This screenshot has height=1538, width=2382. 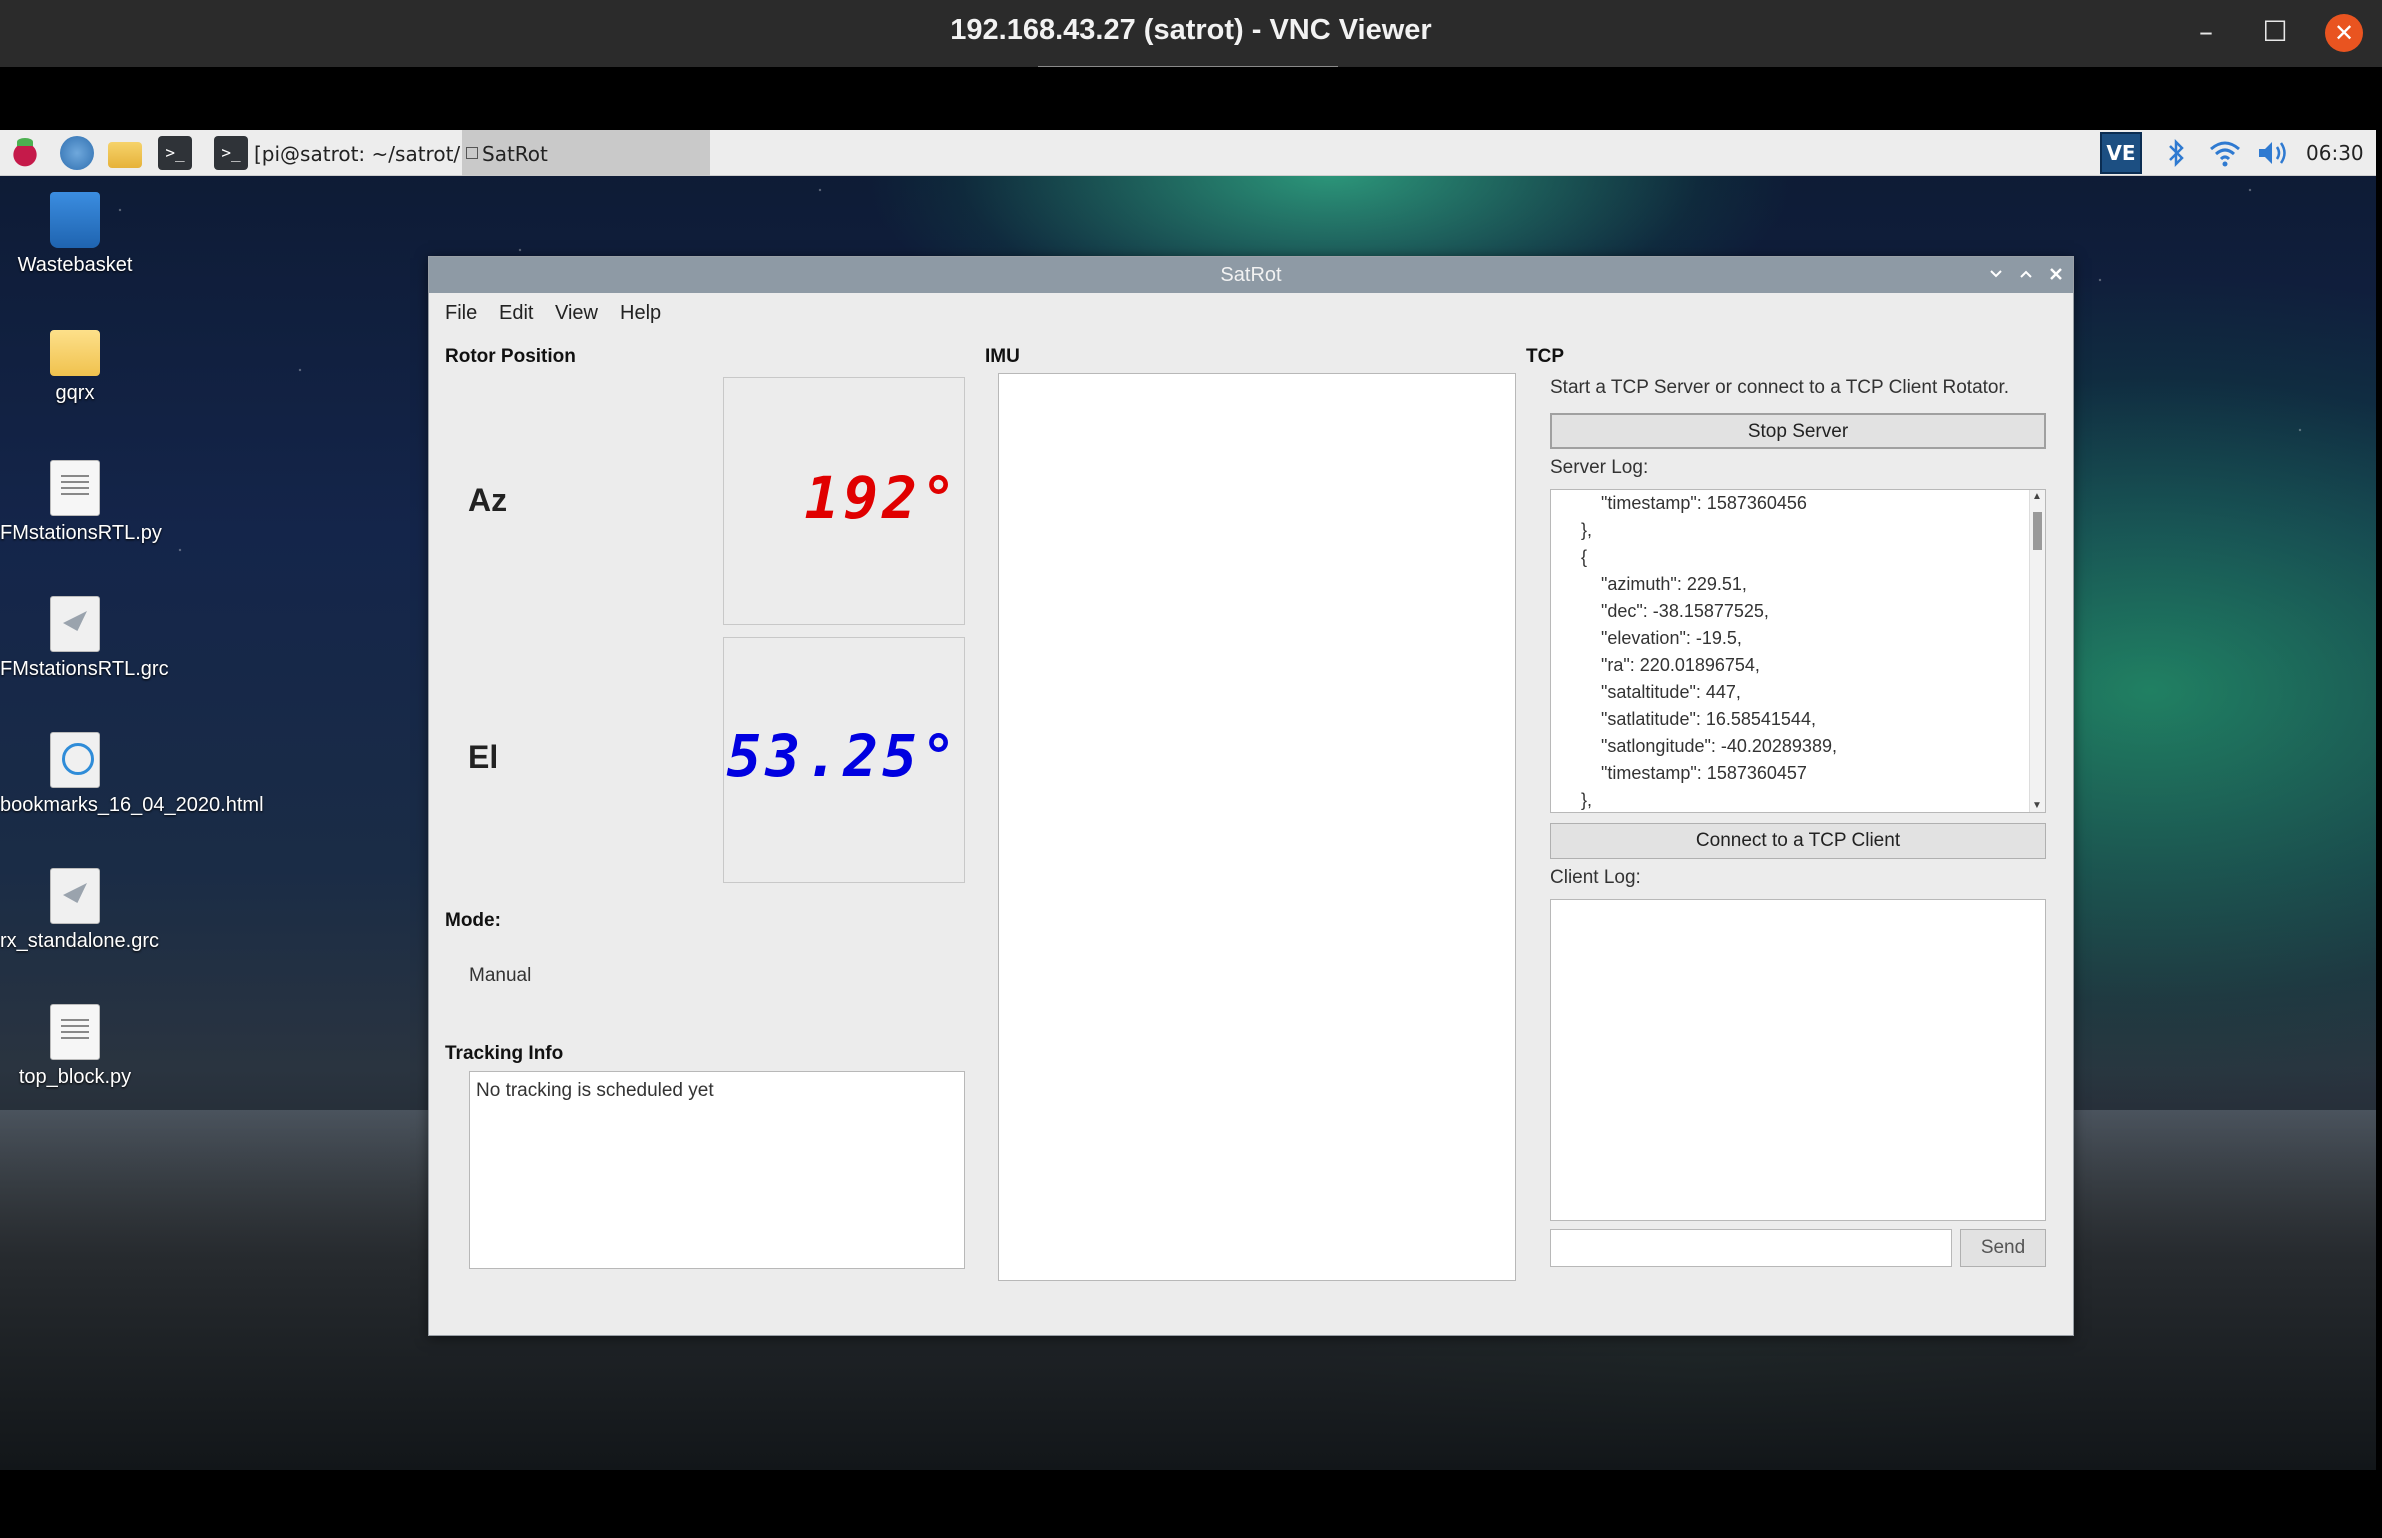 I want to click on mode-label: Mode:, so click(x=473, y=920).